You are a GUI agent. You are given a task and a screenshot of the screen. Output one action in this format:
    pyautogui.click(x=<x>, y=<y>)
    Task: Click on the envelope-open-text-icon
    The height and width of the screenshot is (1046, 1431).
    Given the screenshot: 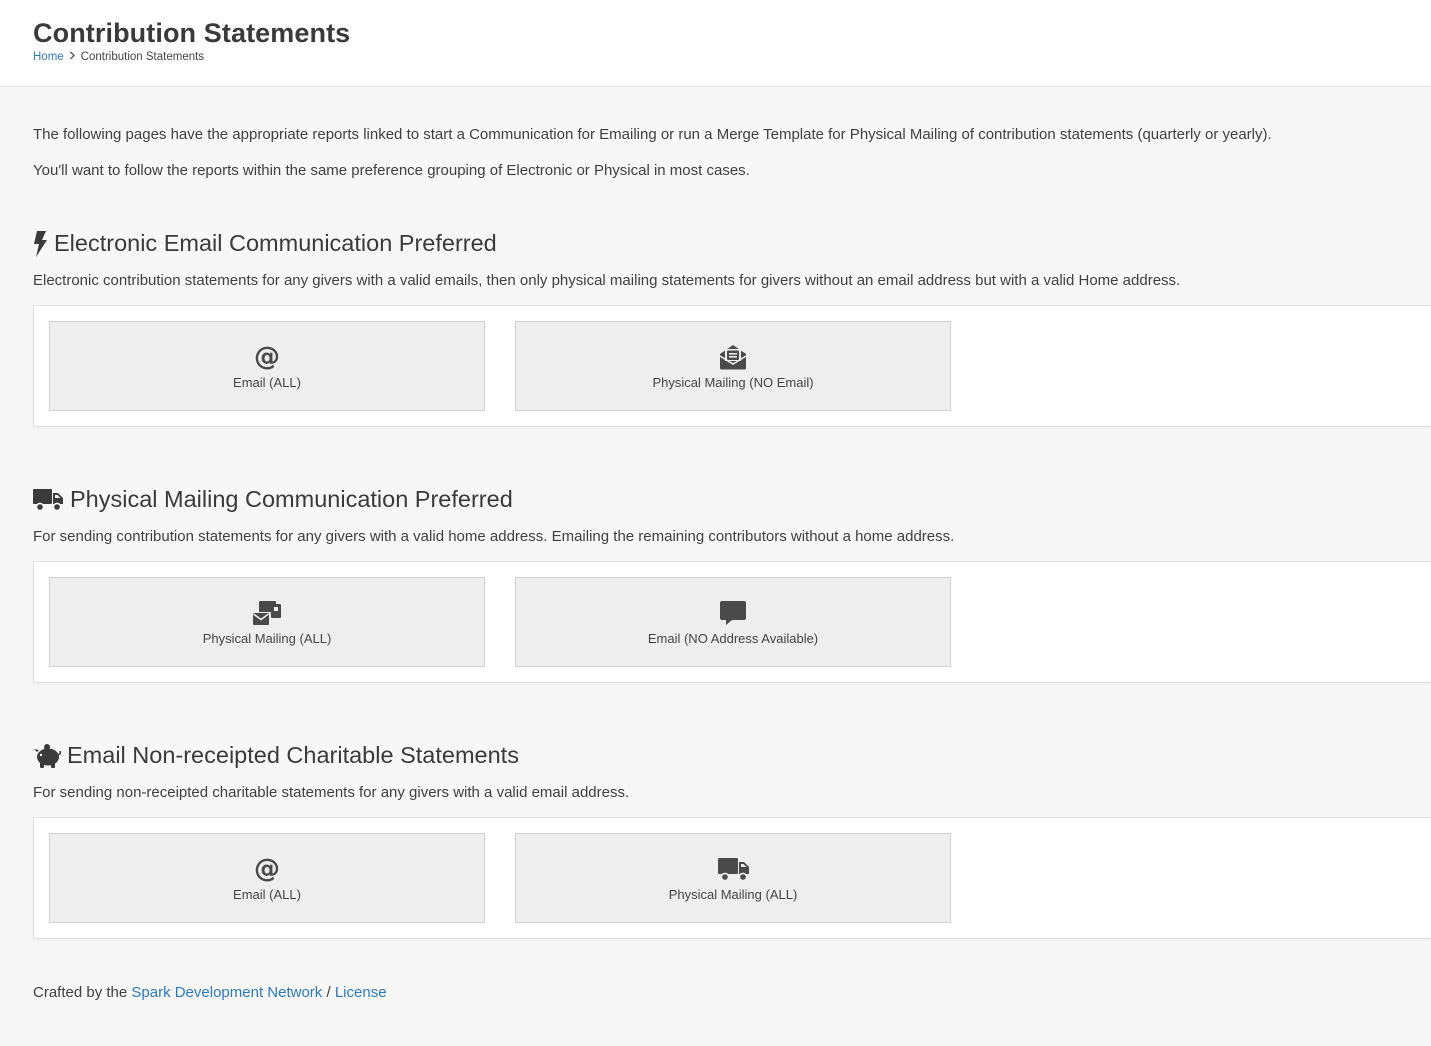 What is the action you would take?
    pyautogui.click(x=733, y=357)
    